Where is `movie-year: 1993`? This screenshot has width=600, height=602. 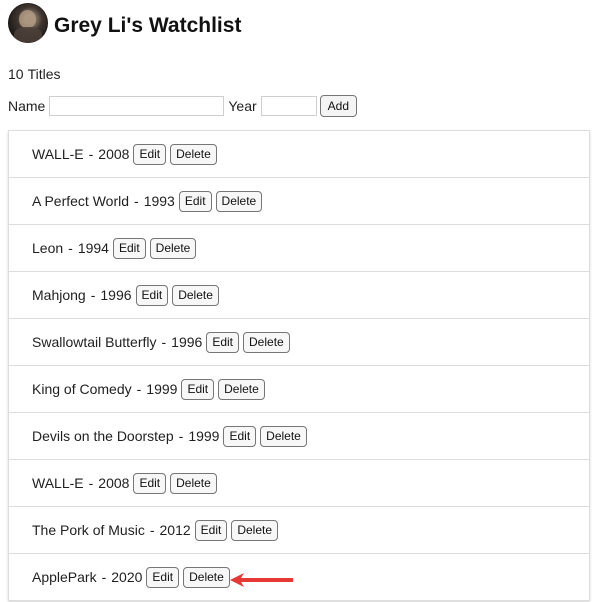
movie-year: 1993 is located at coordinates (159, 201).